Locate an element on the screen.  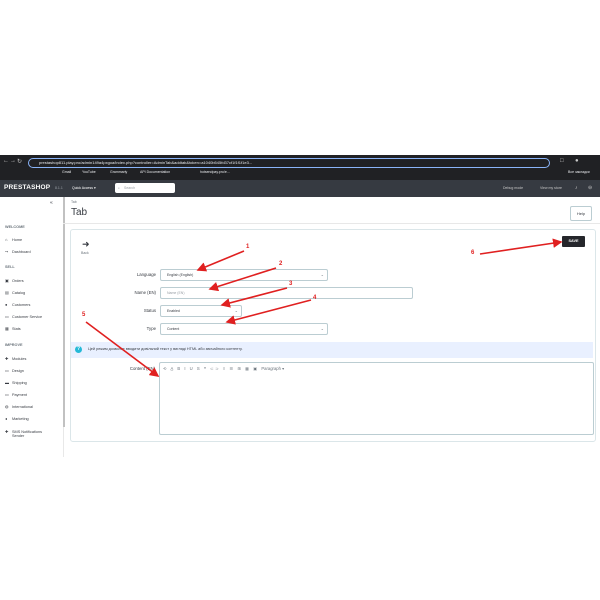
annotation-number-4: 4 is located at coordinates (315, 298).